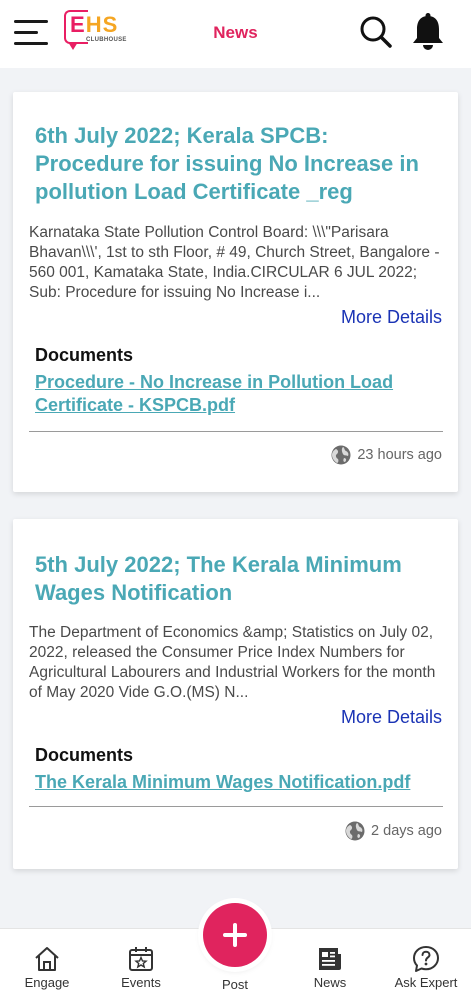  What do you see at coordinates (141, 959) in the screenshot?
I see `calendar-star-icon` at bounding box center [141, 959].